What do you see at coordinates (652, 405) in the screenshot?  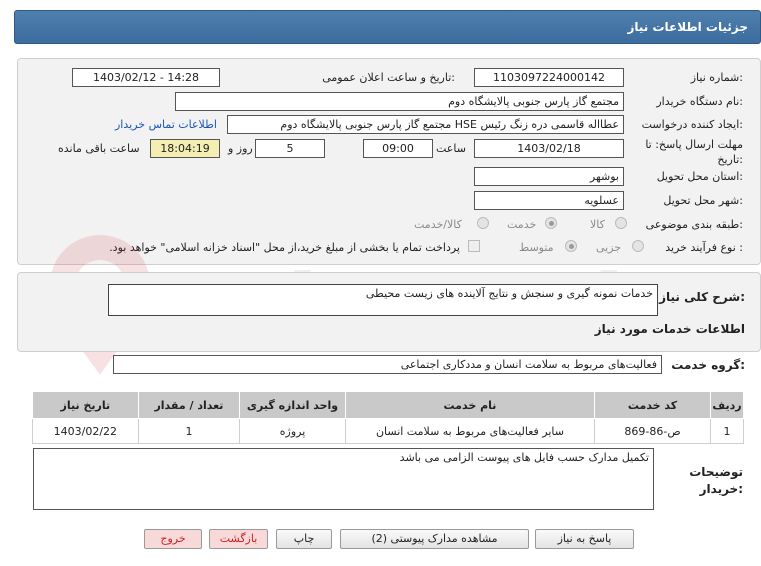 I see `col-service-code: کد خدمت` at bounding box center [652, 405].